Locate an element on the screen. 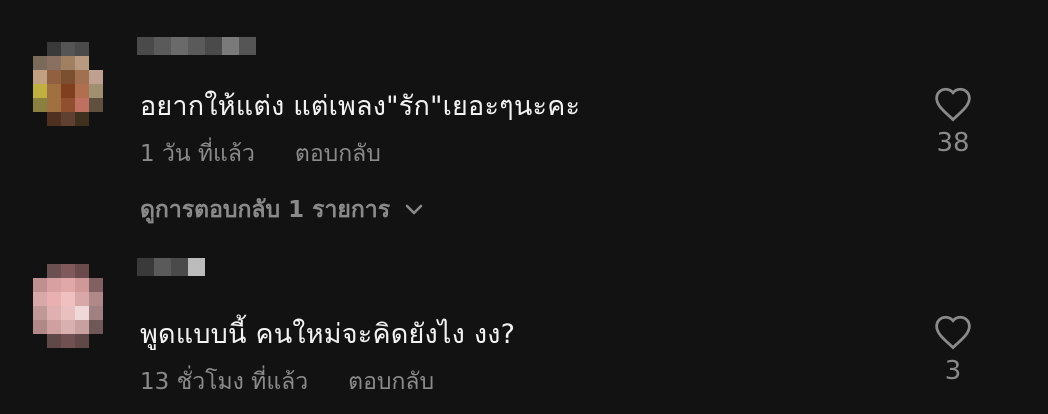  view-replies-label: ดูการตอบกลับ 1 รายการ is located at coordinates (265, 210).